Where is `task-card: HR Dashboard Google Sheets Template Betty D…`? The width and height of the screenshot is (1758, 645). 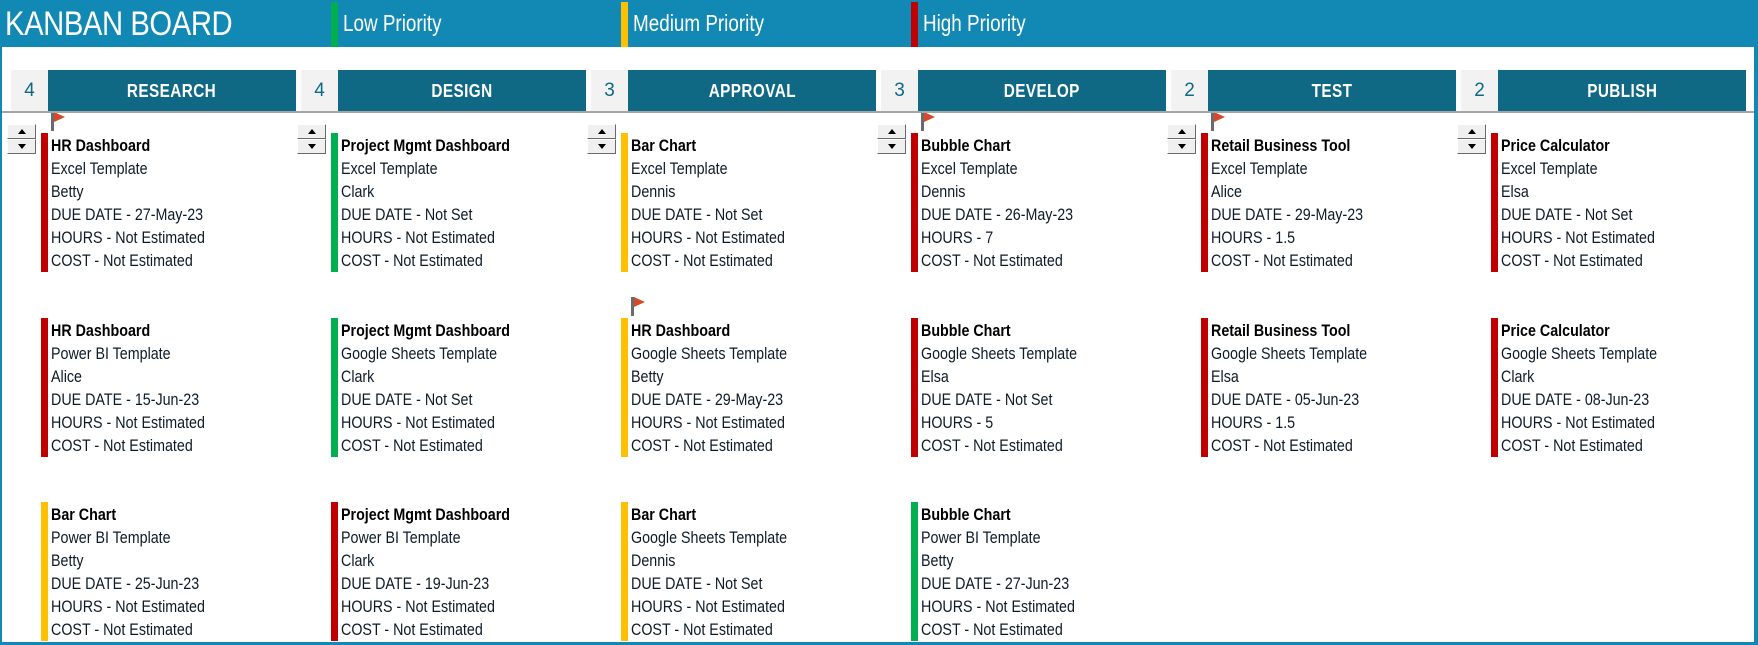
task-card: HR Dashboard Google Sheets Template Betty D… is located at coordinates (758, 387).